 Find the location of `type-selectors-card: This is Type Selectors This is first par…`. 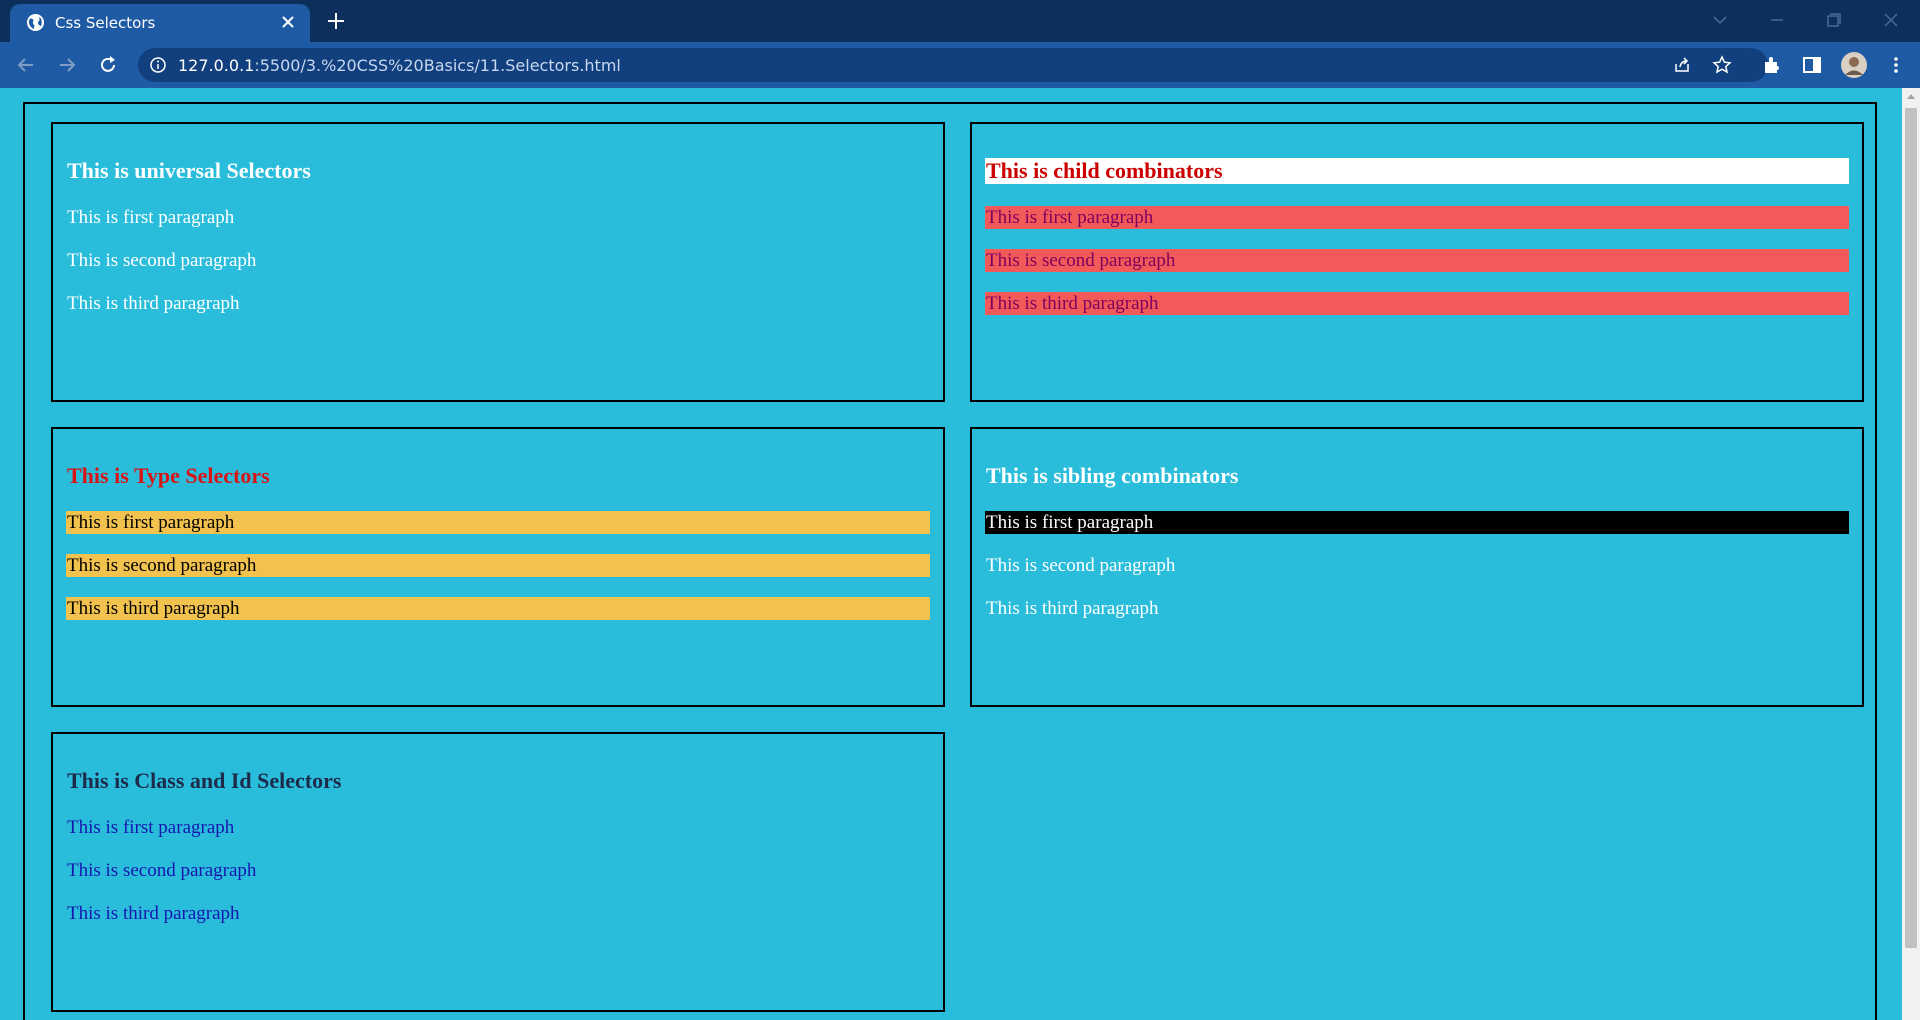

type-selectors-card: This is Type Selectors This is first par… is located at coordinates (498, 567).